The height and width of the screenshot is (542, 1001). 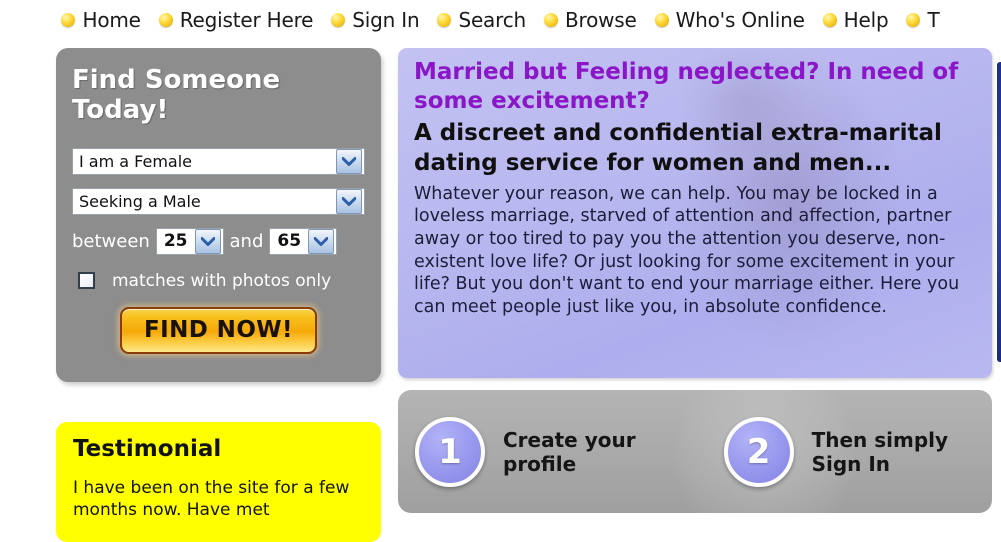 What do you see at coordinates (86, 281) in the screenshot?
I see `photos-only-checkbox` at bounding box center [86, 281].